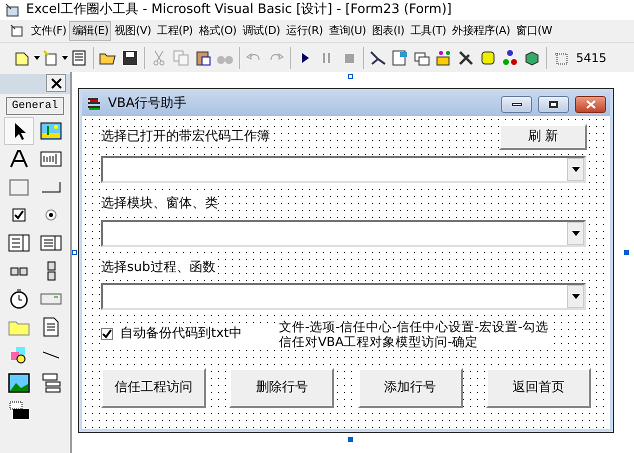 The height and width of the screenshot is (453, 634). What do you see at coordinates (181, 334) in the screenshot?
I see `checkbox-label: 自动备份代码到txt中` at bounding box center [181, 334].